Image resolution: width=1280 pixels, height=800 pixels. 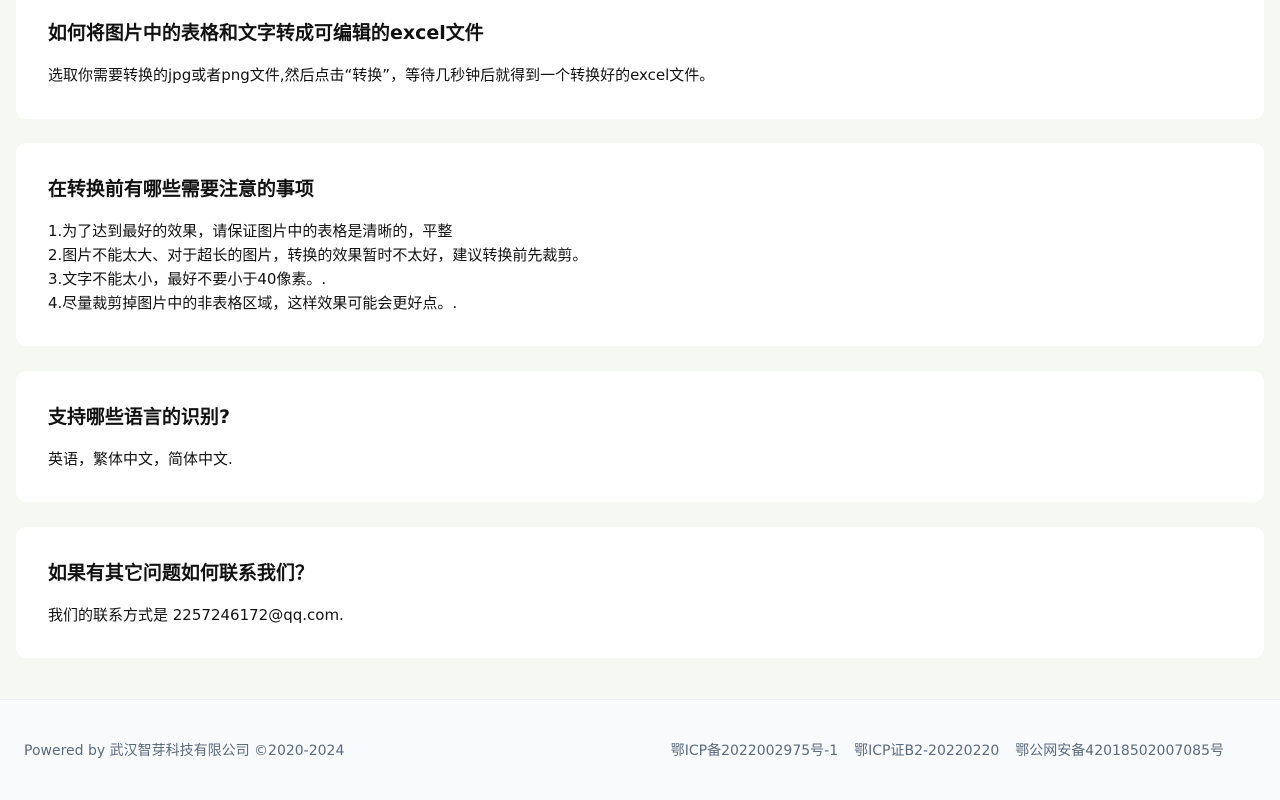 I want to click on faq-answer: 英语，繁体中文，简体中文., so click(x=140, y=459).